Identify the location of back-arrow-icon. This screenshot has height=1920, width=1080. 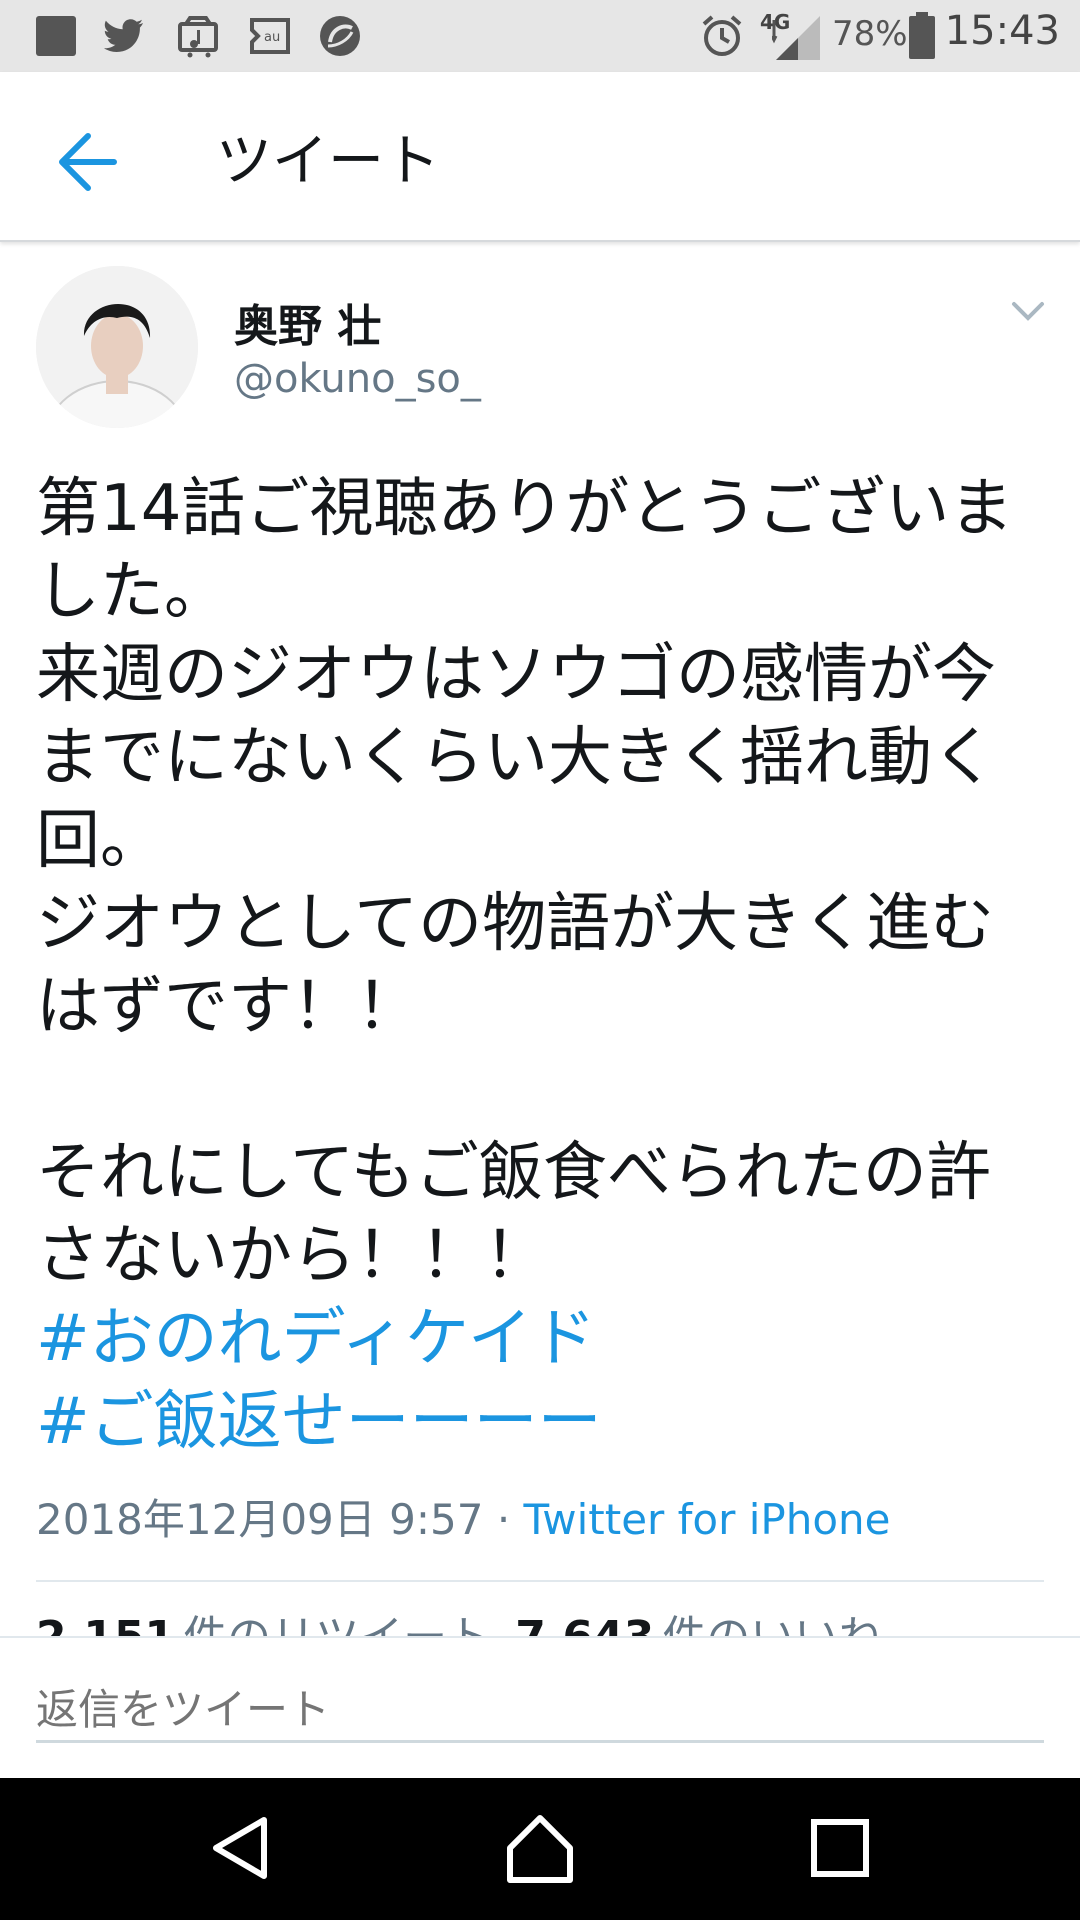
(92, 162).